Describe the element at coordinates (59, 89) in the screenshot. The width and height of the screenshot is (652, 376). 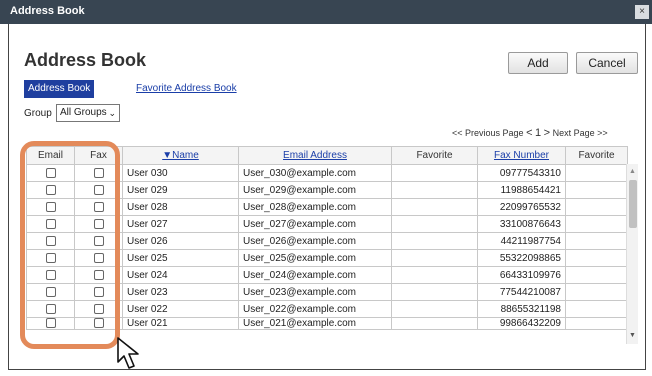
I see `tab-address-book: Address Book` at that location.